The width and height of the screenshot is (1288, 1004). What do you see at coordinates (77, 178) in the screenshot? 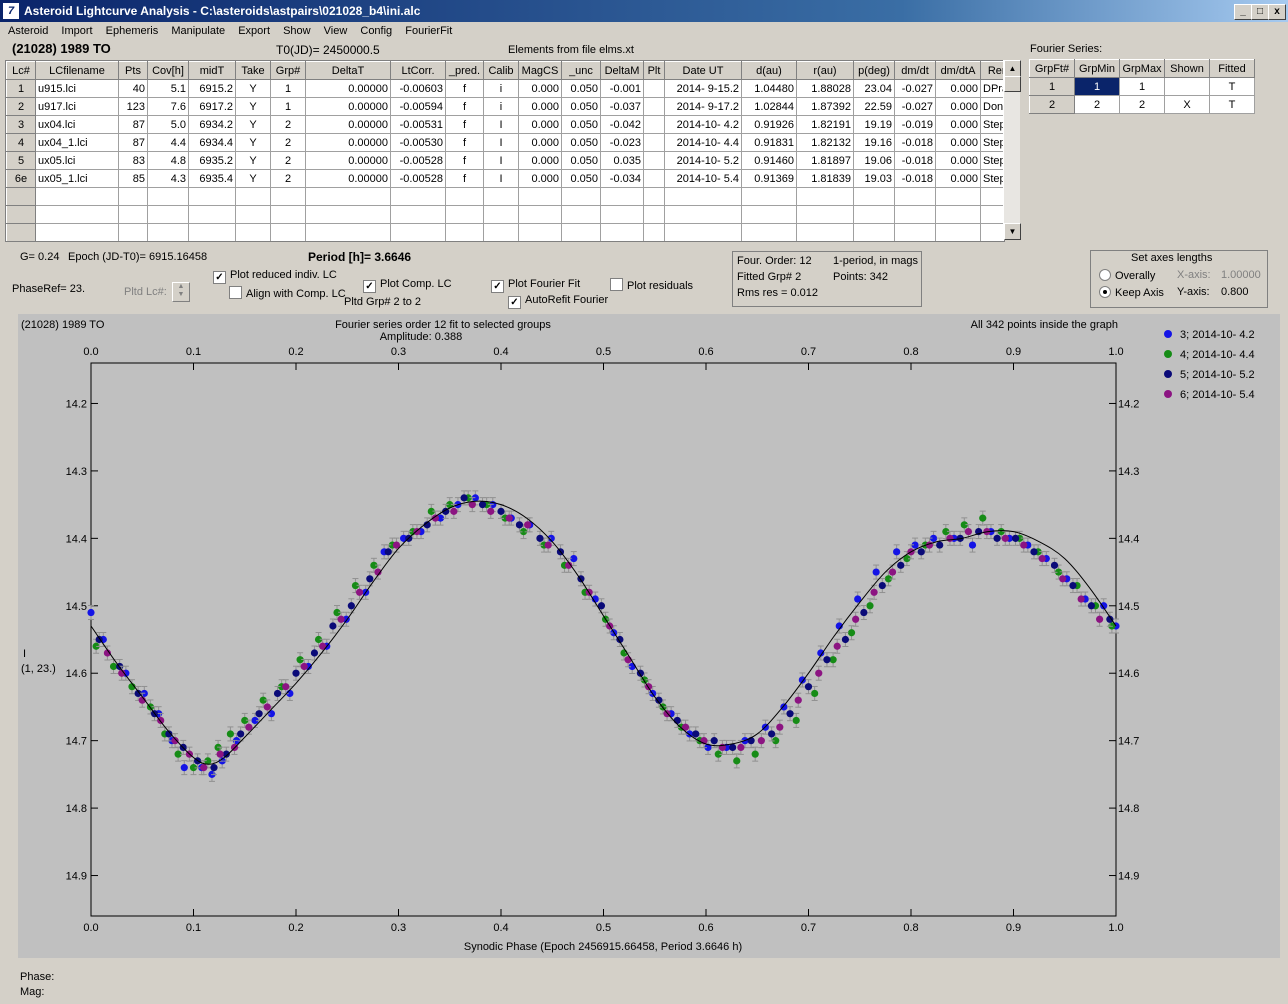
I see `table-cell: ux05_1.lci` at bounding box center [77, 178].